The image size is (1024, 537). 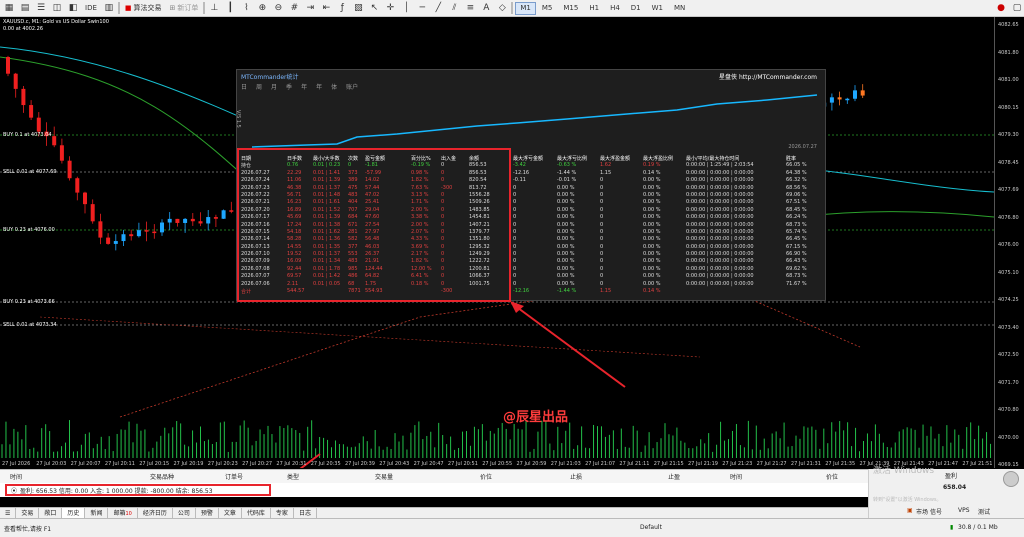 I want to click on indicators-icon: ƒ, so click(x=342, y=8).